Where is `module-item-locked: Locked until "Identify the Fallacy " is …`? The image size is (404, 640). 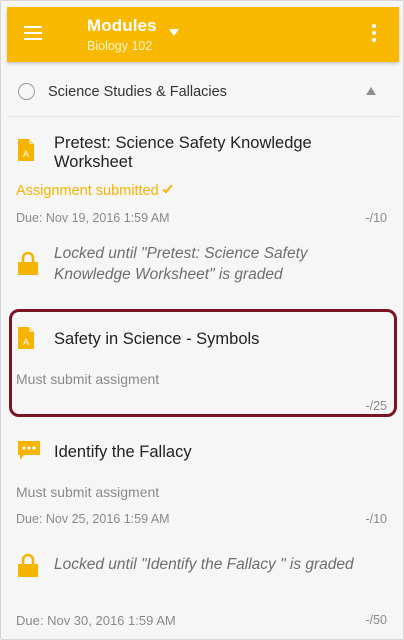 module-item-locked: Locked until "Identify the Fallacy " is … is located at coordinates (203, 565).